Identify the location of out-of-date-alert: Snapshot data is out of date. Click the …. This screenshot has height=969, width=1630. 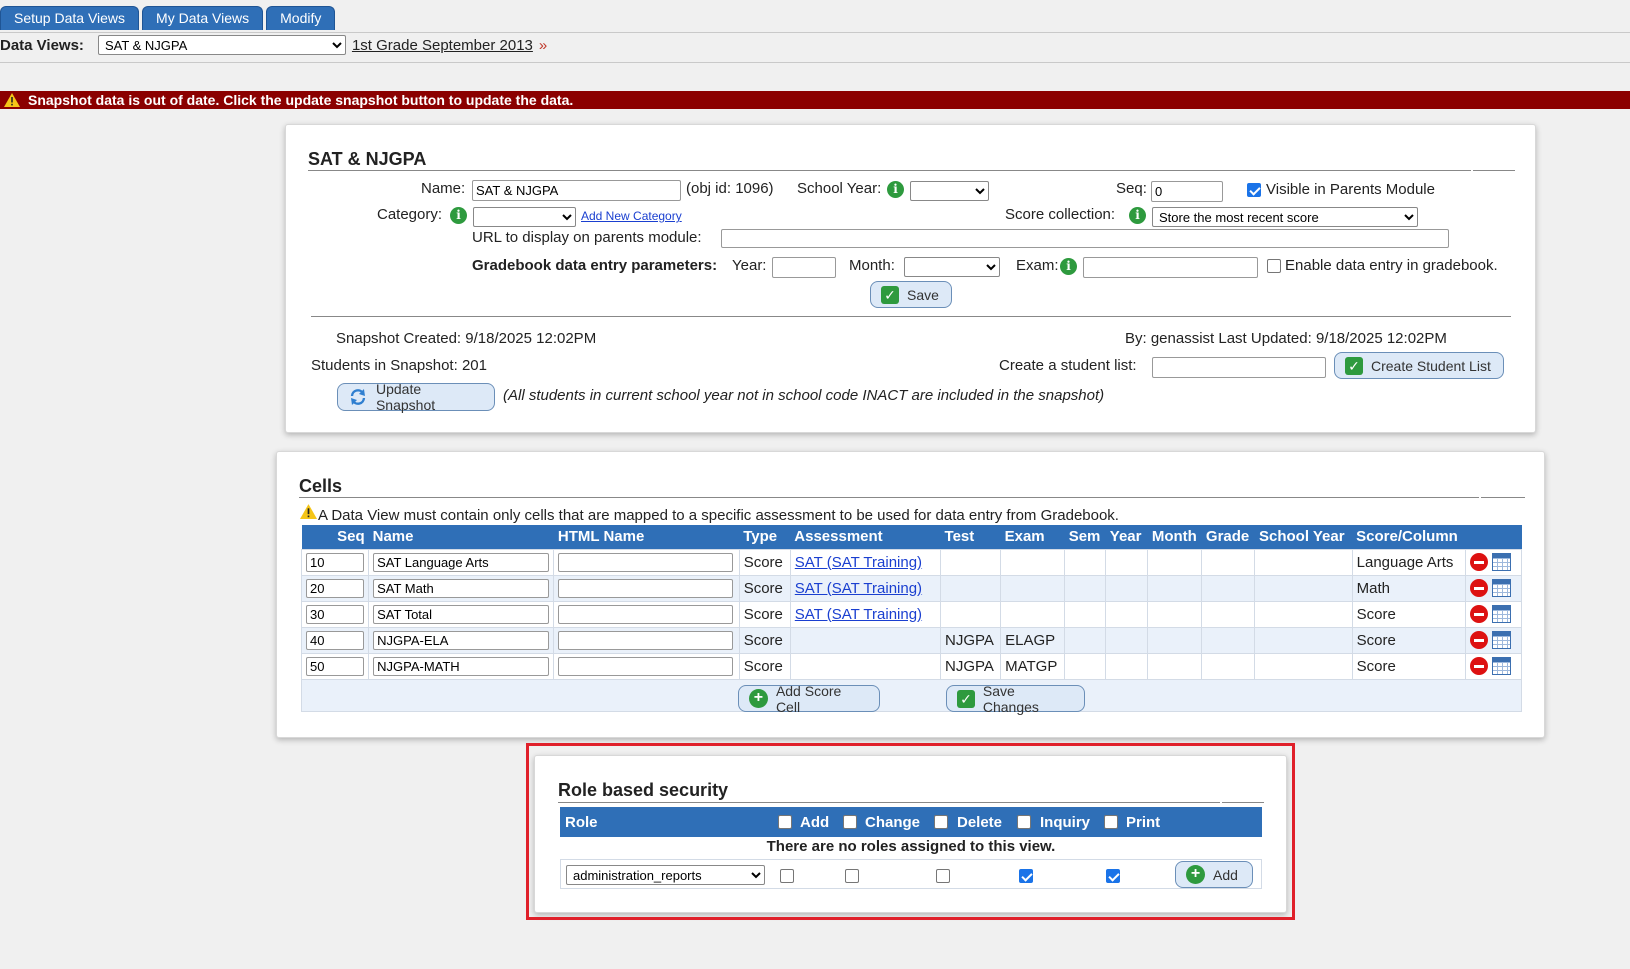
(815, 100).